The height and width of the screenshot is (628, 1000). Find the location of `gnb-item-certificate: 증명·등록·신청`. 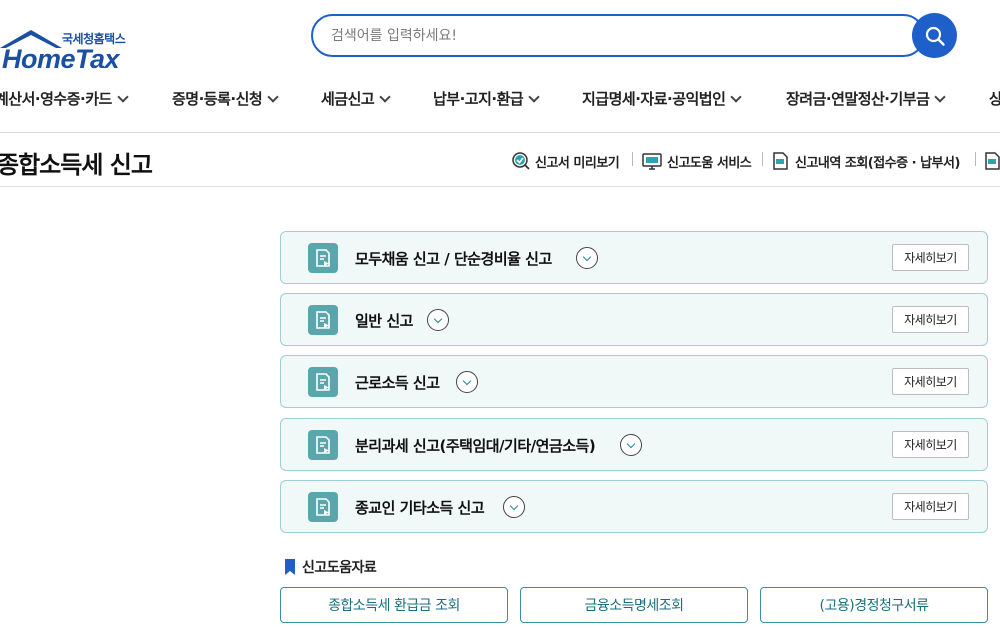

gnb-item-certificate: 증명·등록·신청 is located at coordinates (225, 98).